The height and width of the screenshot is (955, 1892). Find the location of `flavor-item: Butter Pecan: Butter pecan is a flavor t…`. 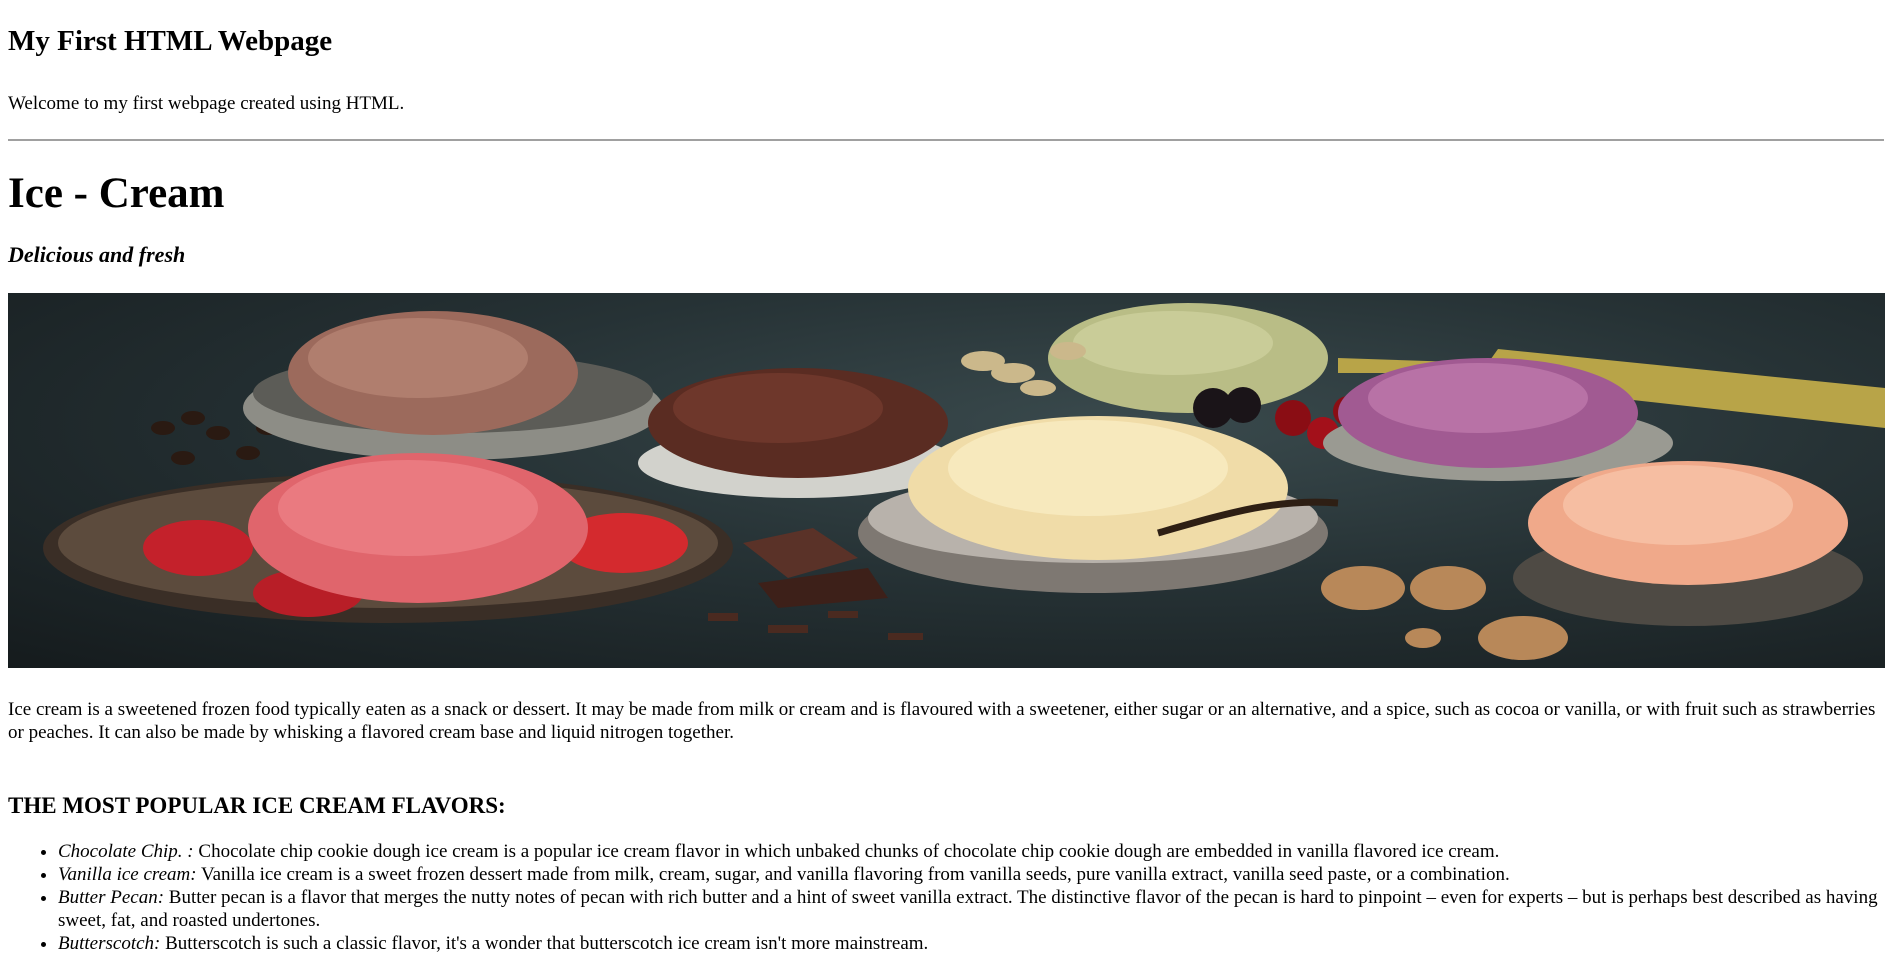

flavor-item: Butter Pecan: Butter pecan is a flavor t… is located at coordinates (971, 909).